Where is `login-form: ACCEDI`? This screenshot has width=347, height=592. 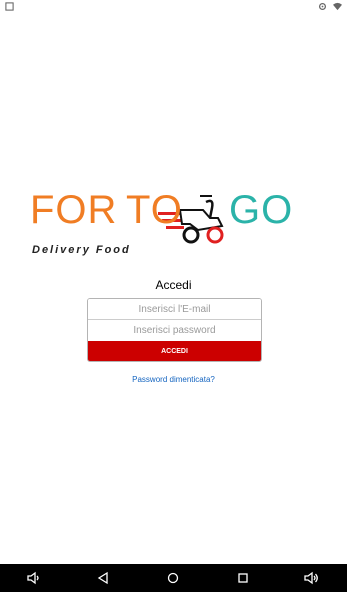
login-form: ACCEDI is located at coordinates (174, 330).